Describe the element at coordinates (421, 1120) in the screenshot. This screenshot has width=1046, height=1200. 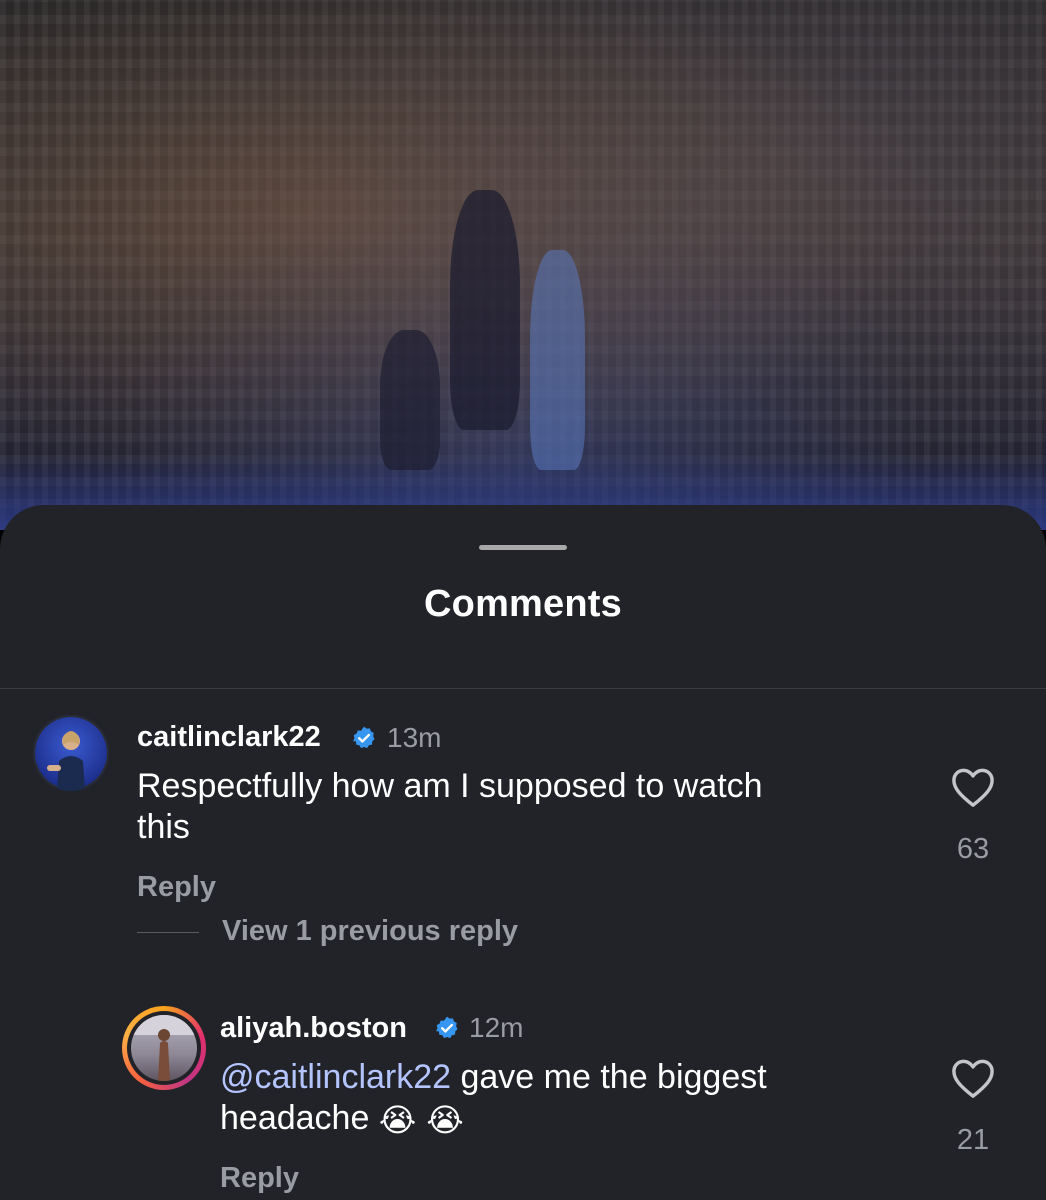
I see `crying-emoji: 😭 😭` at that location.